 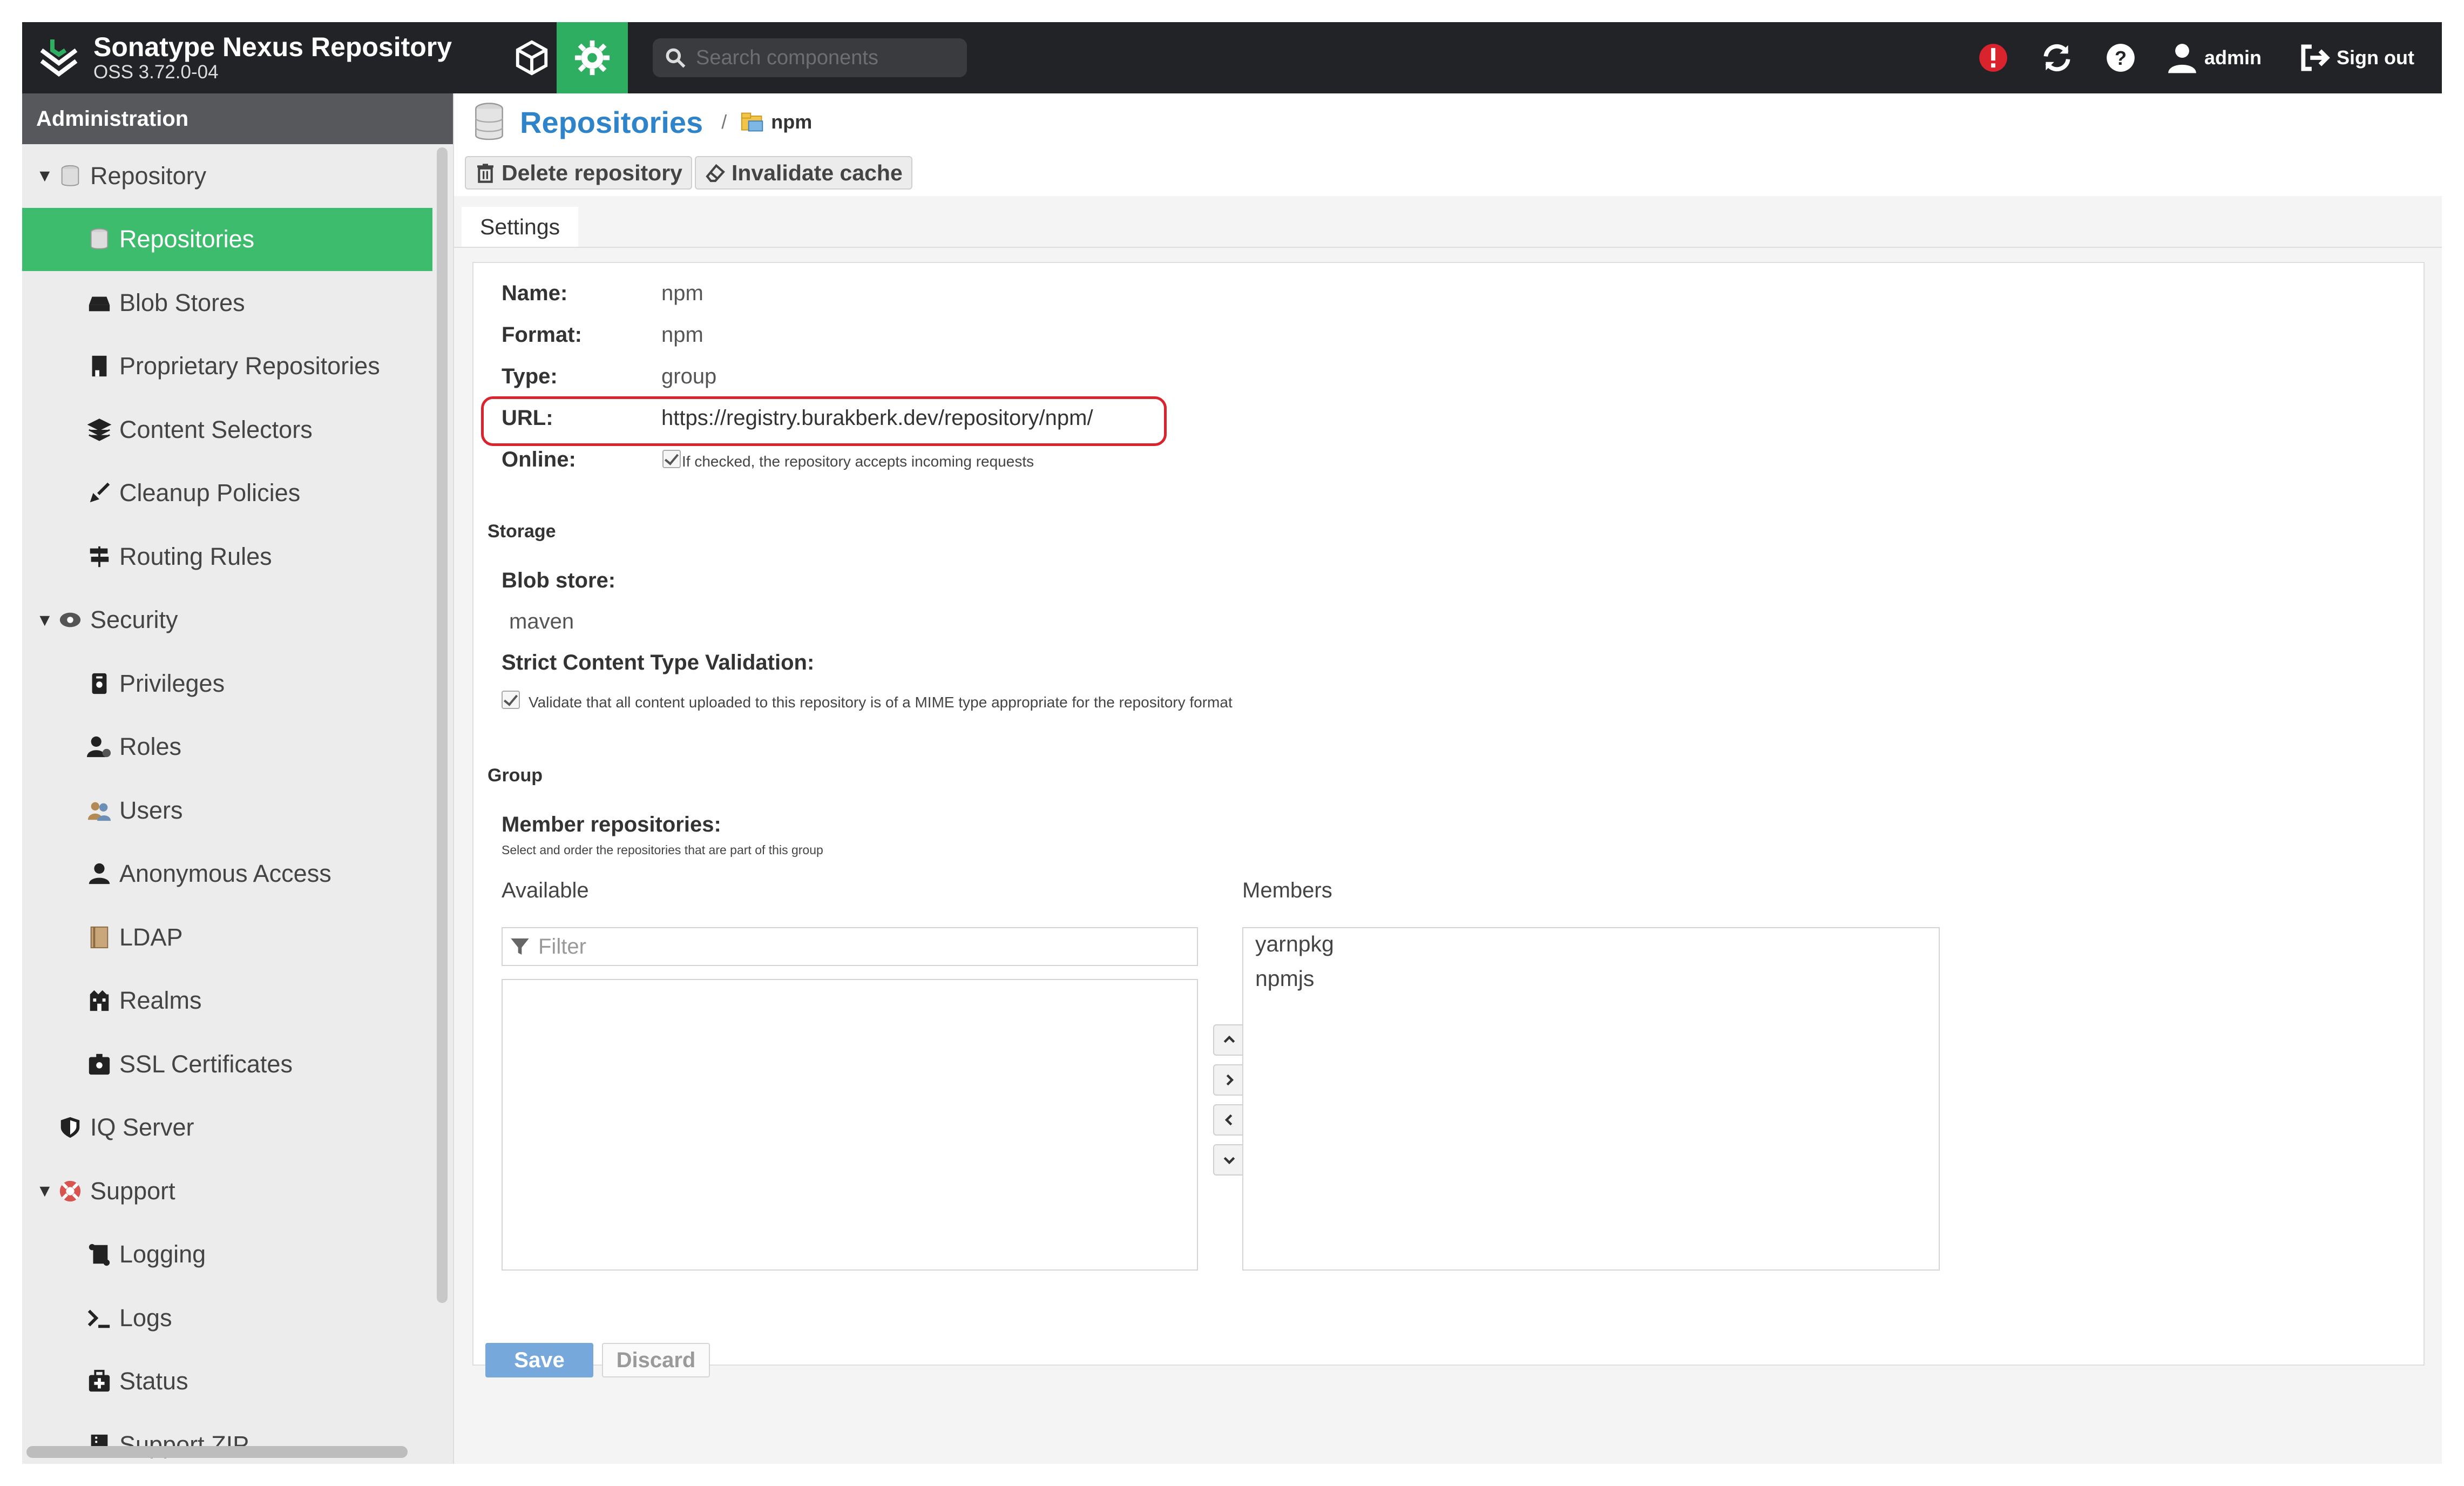 I want to click on sidebar-item-label: Repository, so click(x=148, y=175).